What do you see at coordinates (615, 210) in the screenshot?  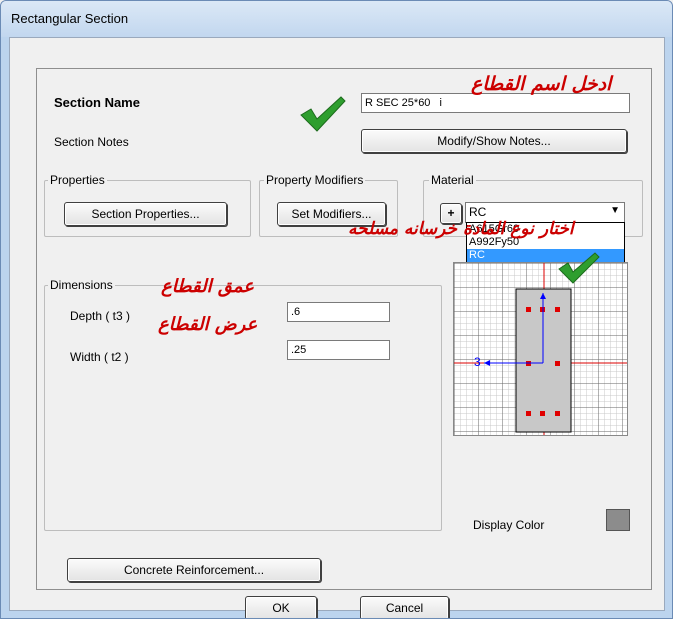 I see `chevron-down-icon: ▼` at bounding box center [615, 210].